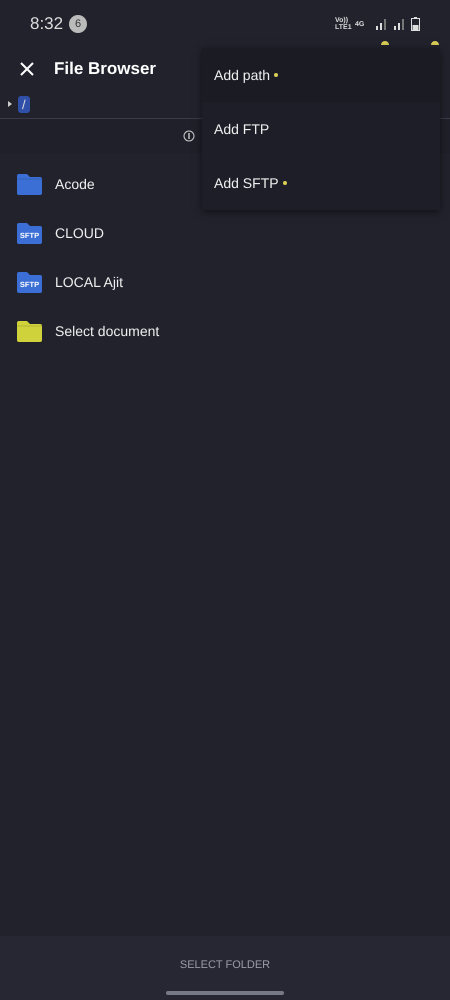 This screenshot has width=450, height=1000. I want to click on clock: 8:32, so click(47, 24).